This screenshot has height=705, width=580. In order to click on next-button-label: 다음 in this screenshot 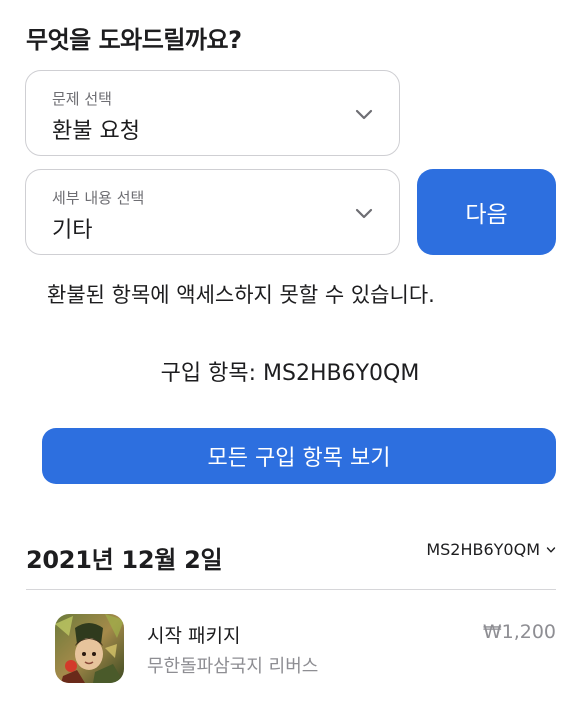, I will do `click(486, 215)`.